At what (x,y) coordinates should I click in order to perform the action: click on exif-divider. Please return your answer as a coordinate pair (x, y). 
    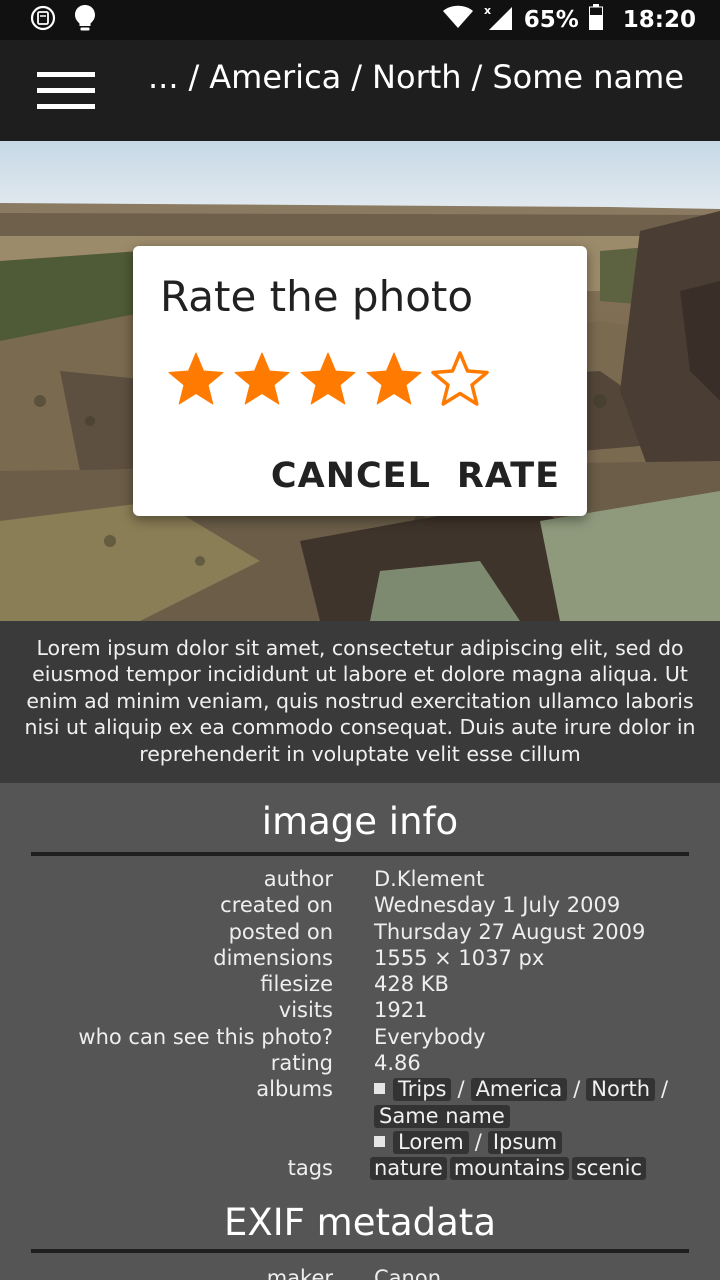
    Looking at the image, I should click on (360, 1251).